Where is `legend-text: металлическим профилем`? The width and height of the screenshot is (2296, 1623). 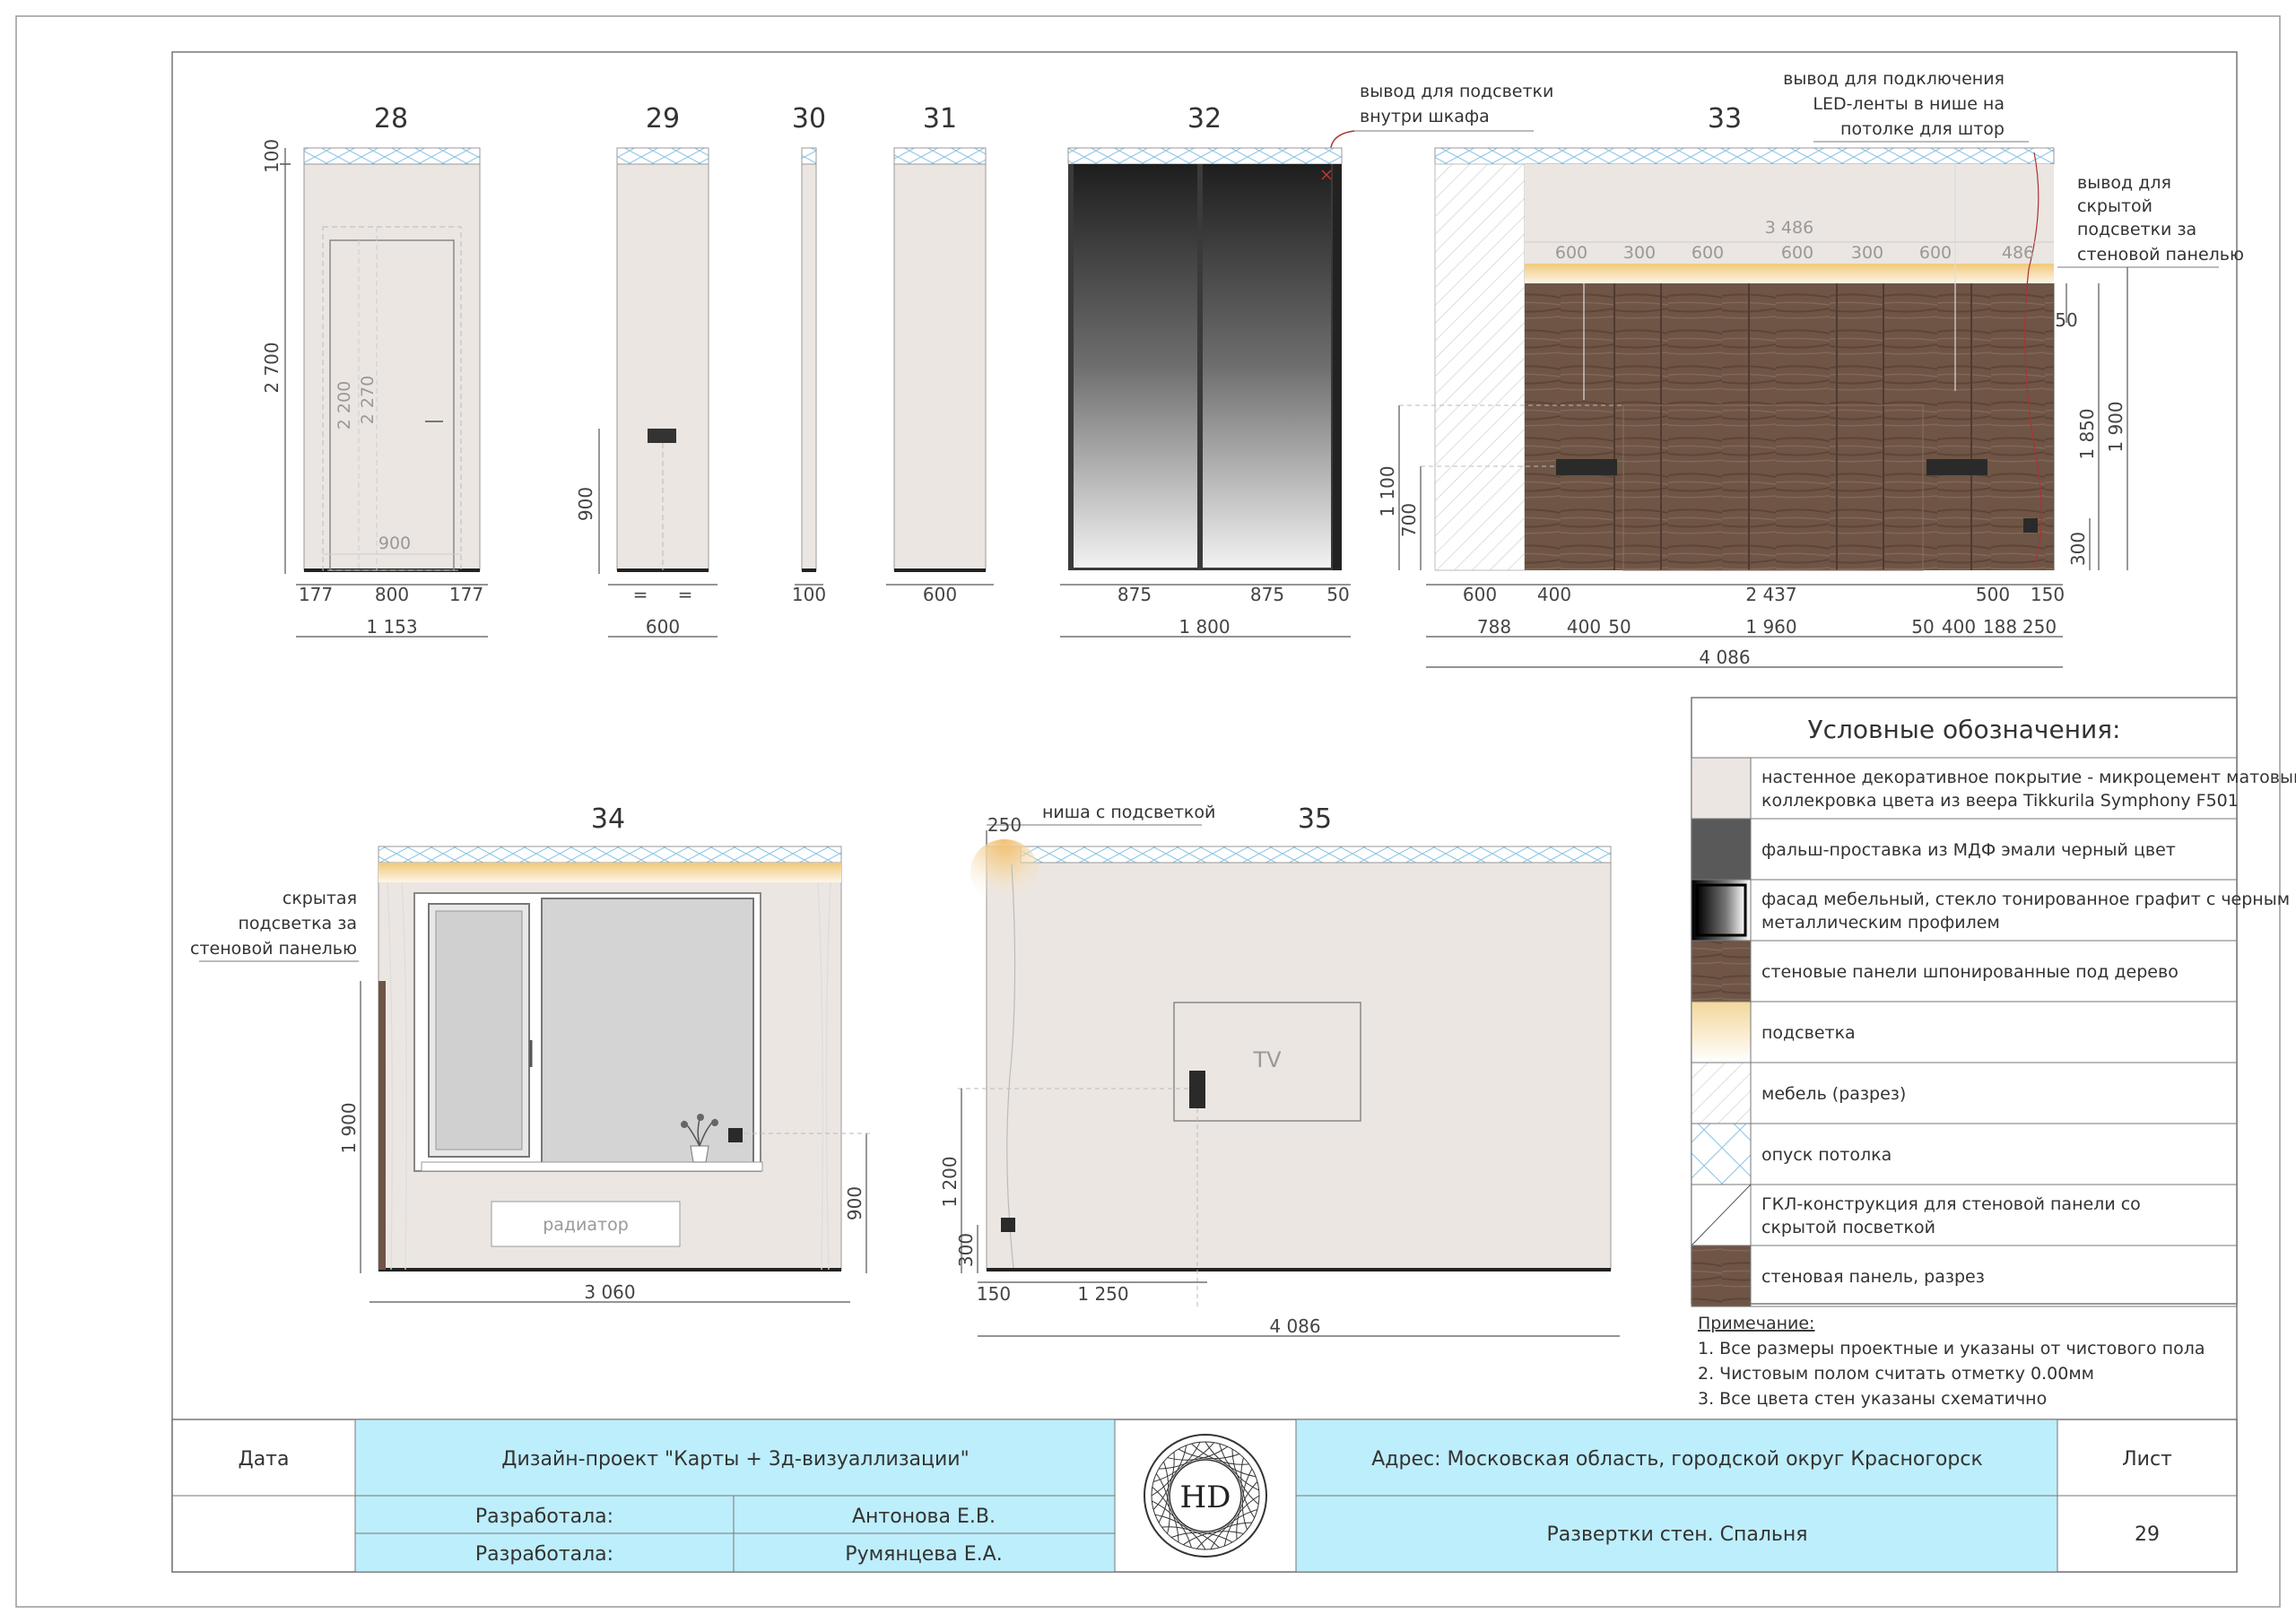 legend-text: металлическим профилем is located at coordinates (1880, 923).